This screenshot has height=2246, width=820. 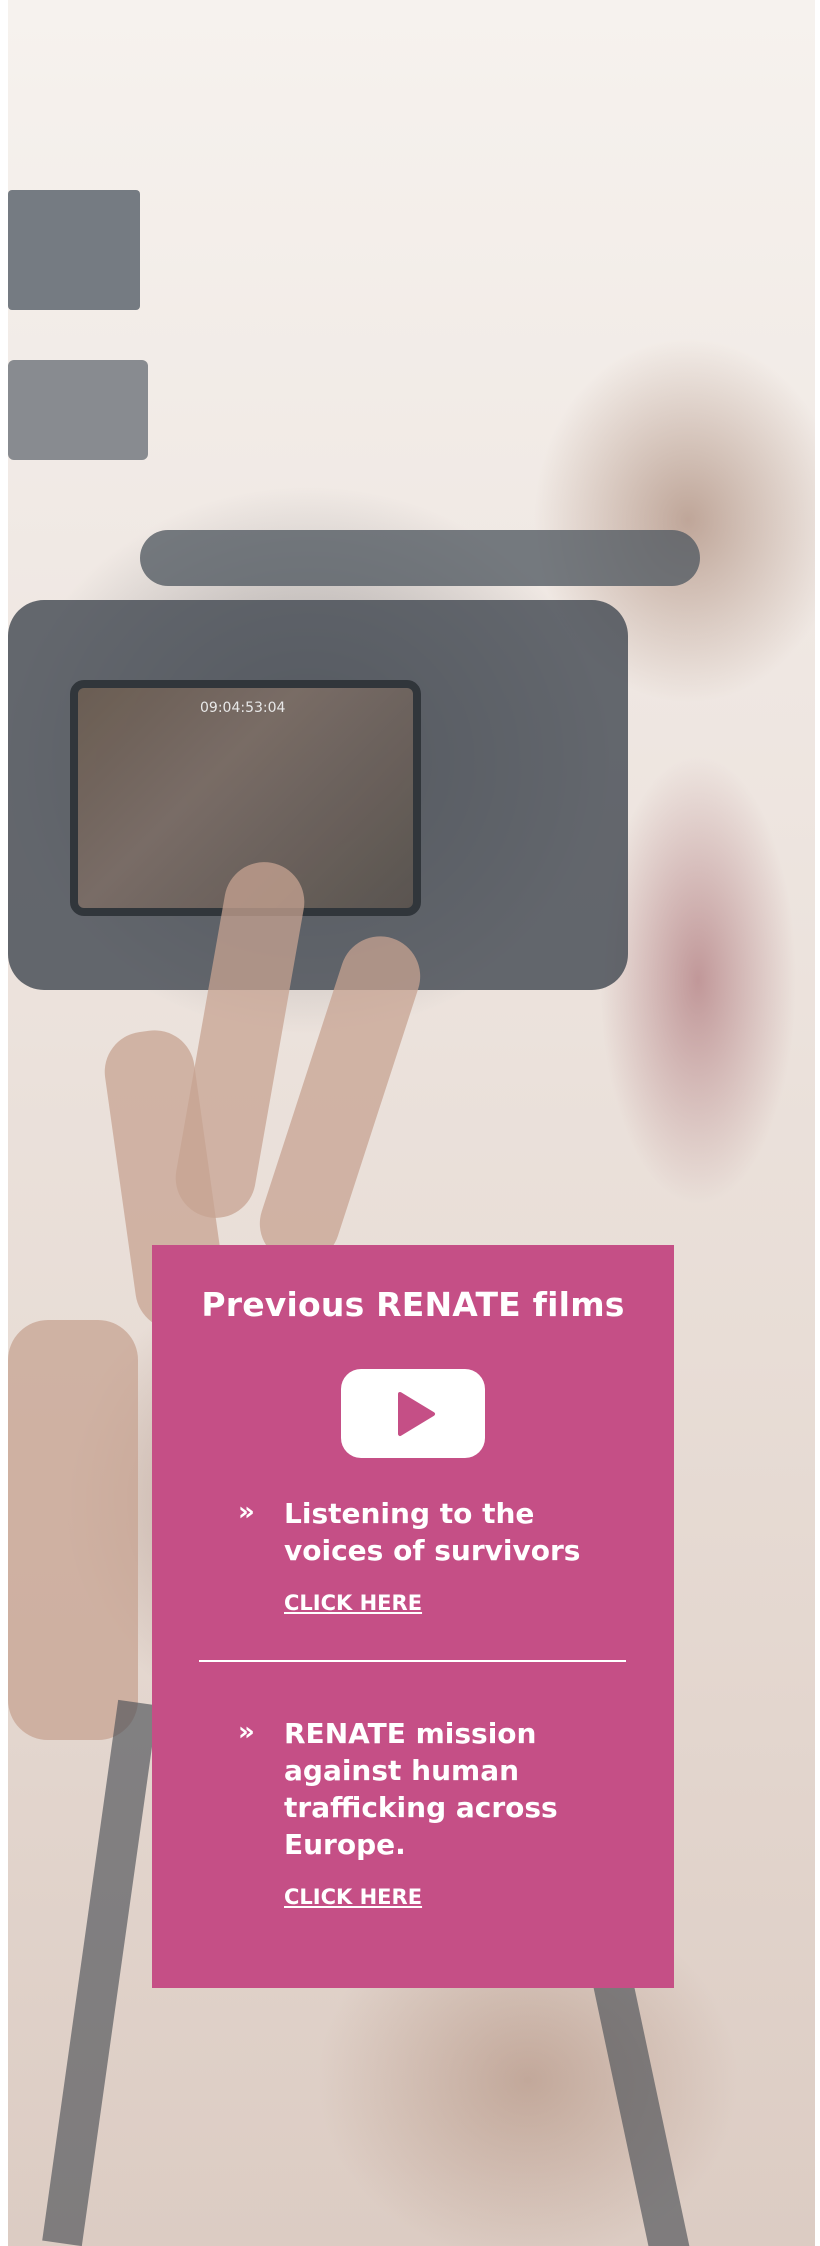 I want to click on film-title: Listening to the voices of survivors, so click(x=432, y=1532).